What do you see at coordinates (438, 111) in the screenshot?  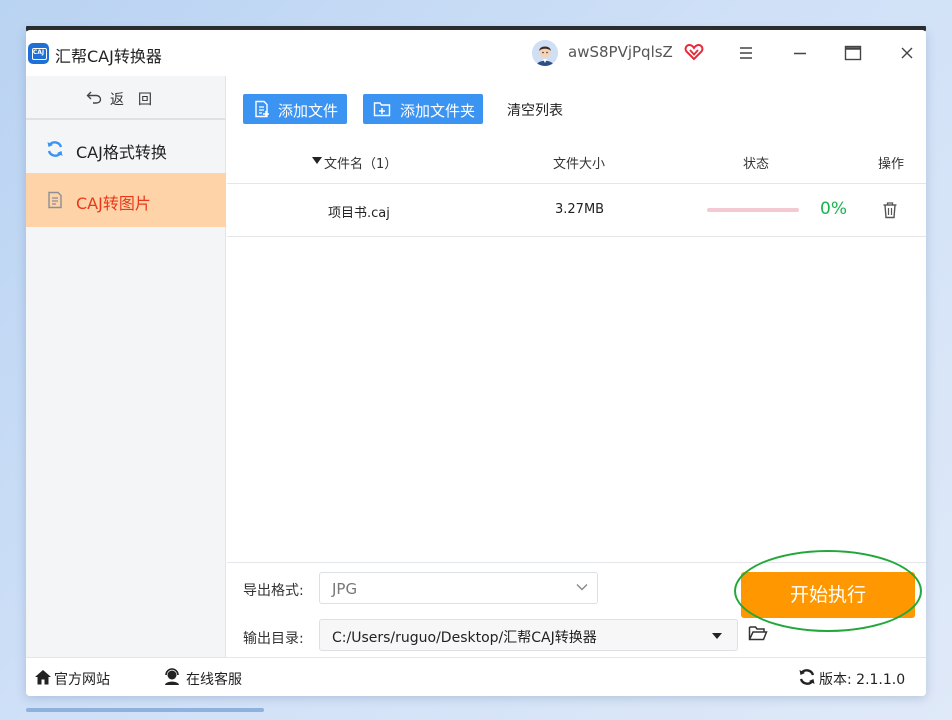 I see `add-folder-label: 添加文件夹` at bounding box center [438, 111].